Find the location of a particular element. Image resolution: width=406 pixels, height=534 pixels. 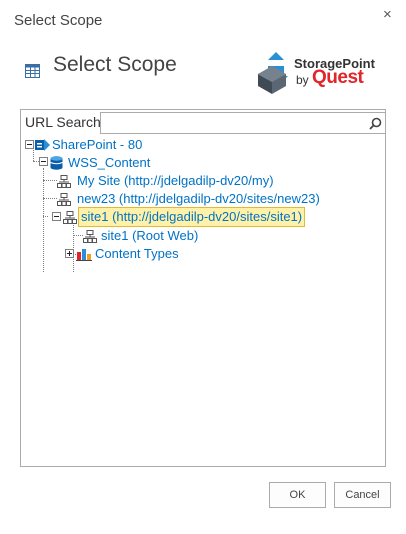

storagepoint-quest-logo: StoragePoint by Quest is located at coordinates (316, 73).